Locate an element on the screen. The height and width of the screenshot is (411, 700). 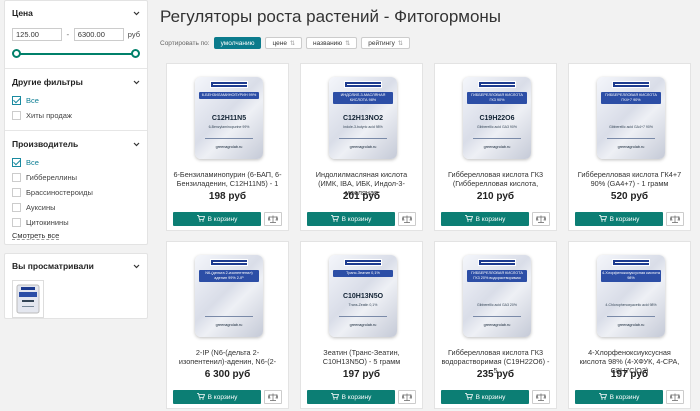
sort-option-label: рейтингу is located at coordinates (381, 43).